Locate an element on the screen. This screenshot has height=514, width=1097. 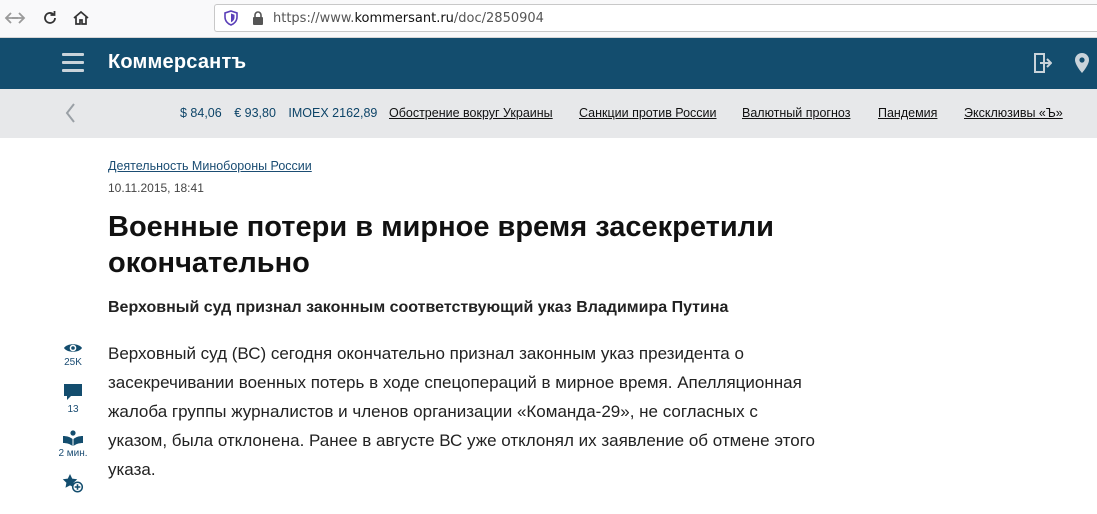
reload-icon is located at coordinates (50, 17).